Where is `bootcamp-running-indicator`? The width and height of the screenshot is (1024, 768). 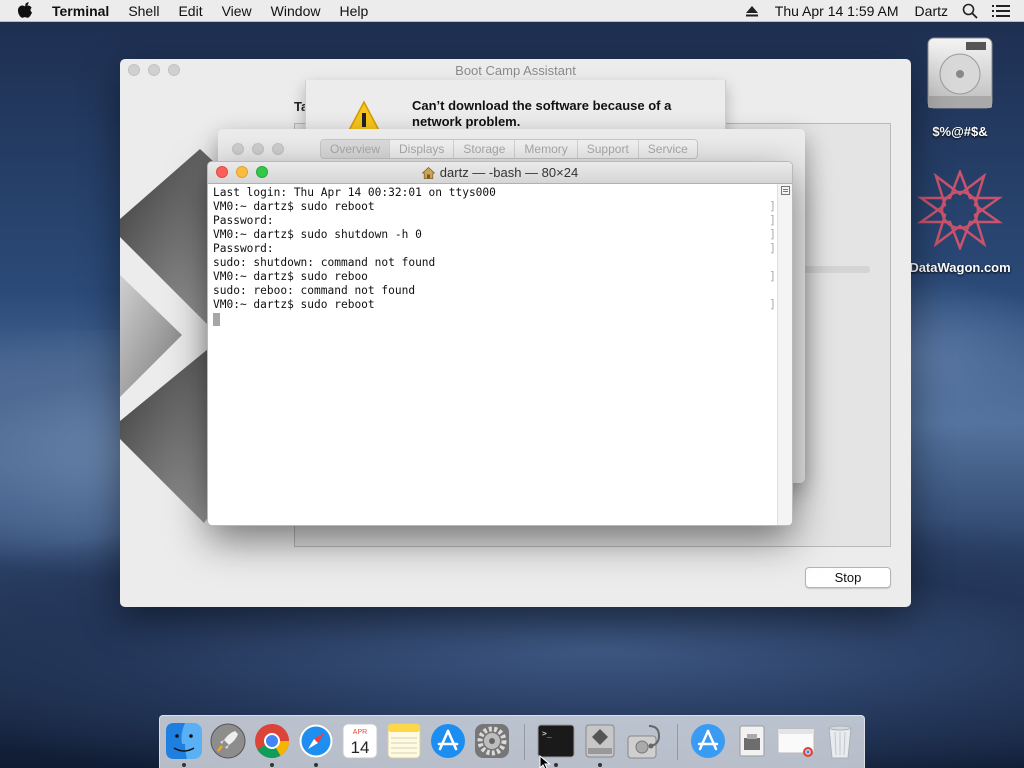 bootcamp-running-indicator is located at coordinates (600, 765).